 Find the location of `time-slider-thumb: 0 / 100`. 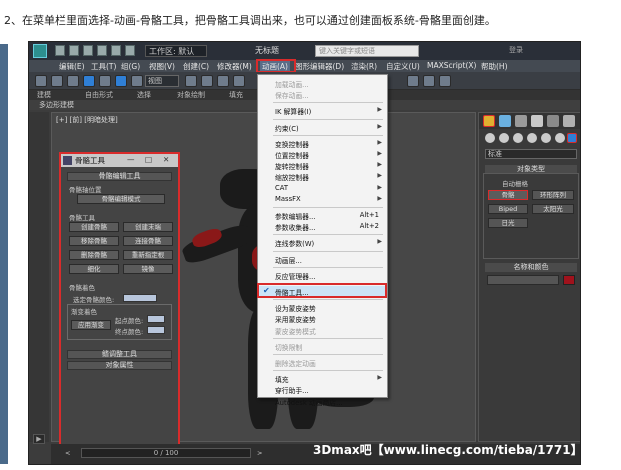

time-slider-thumb: 0 / 100 is located at coordinates (166, 453).